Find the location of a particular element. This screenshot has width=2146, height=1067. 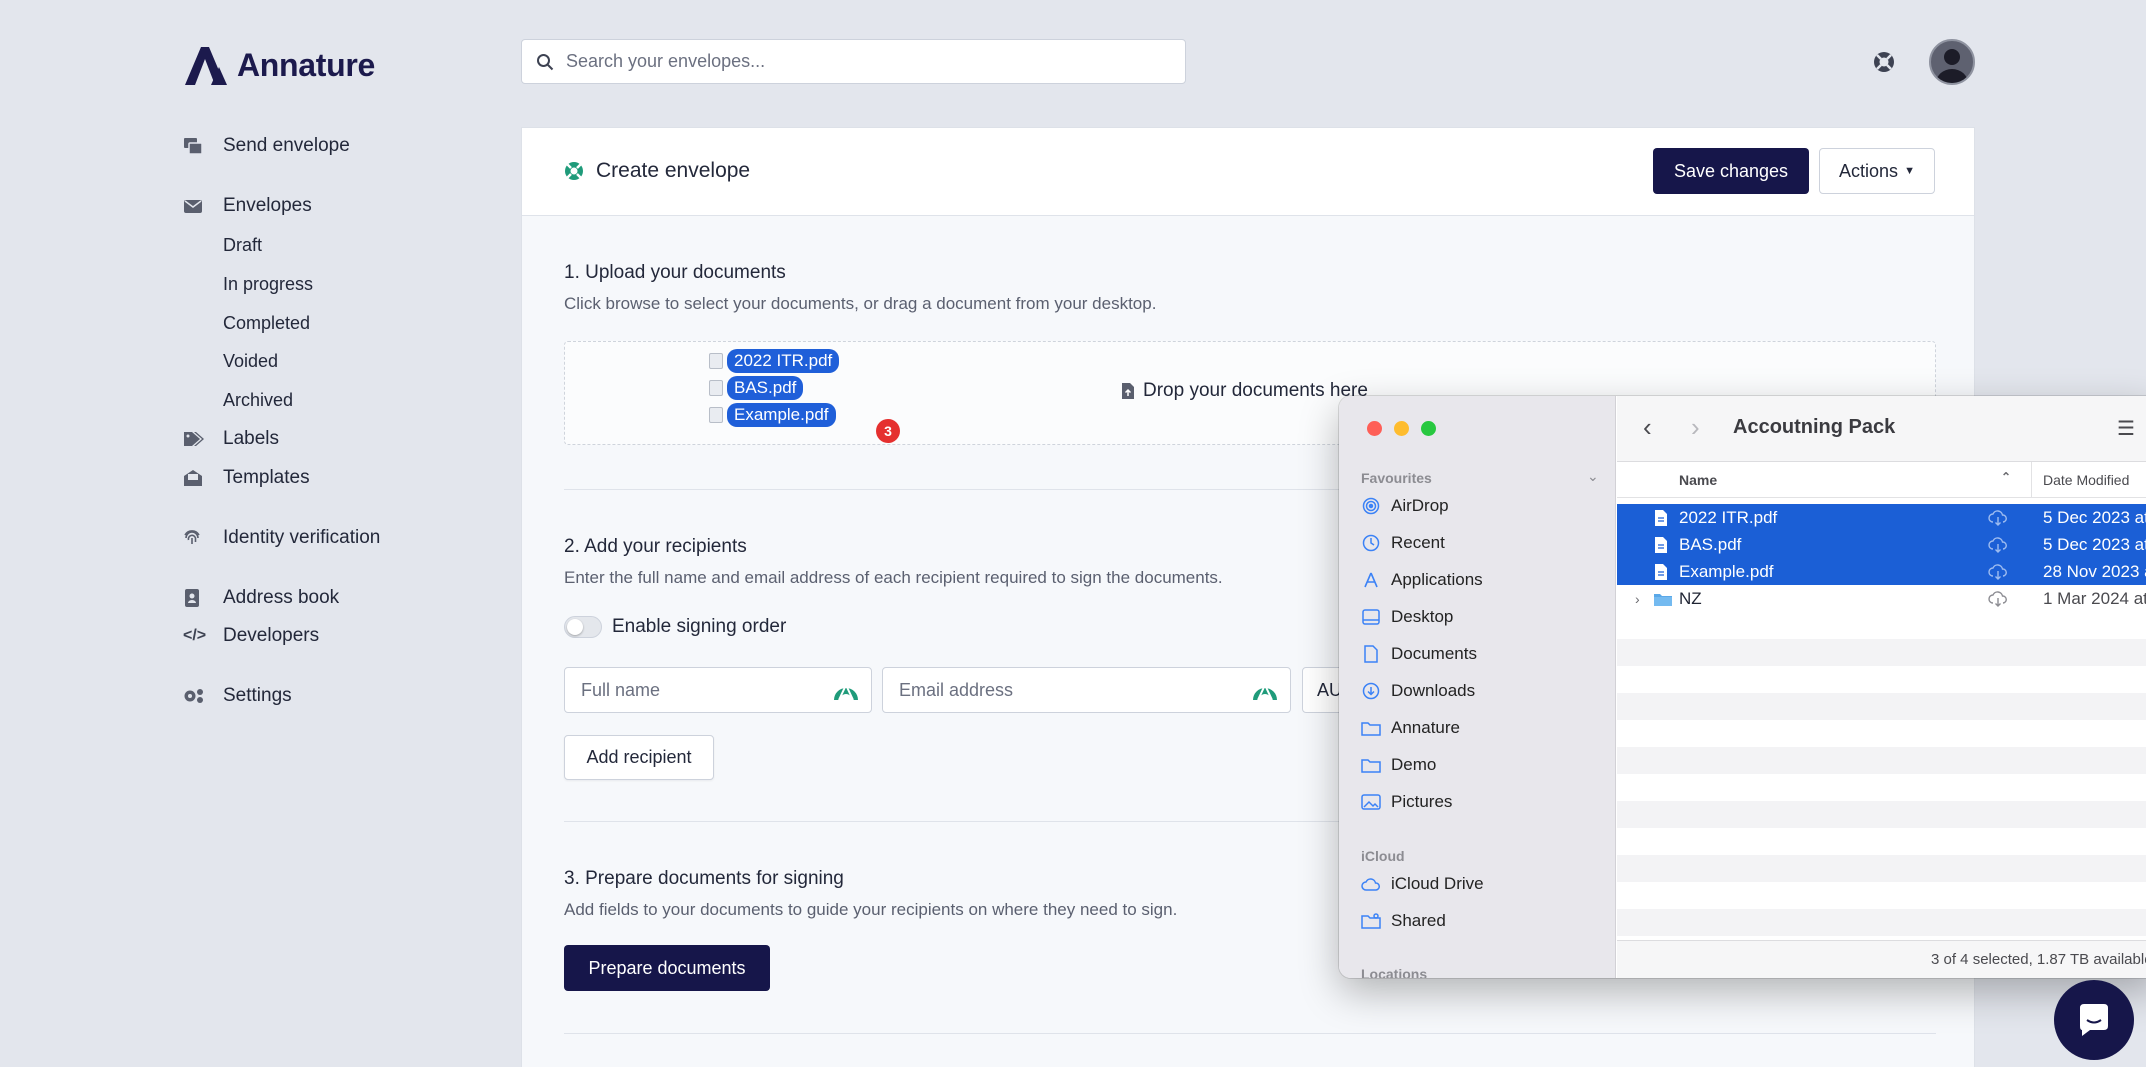

finder-item-demo: Demo is located at coordinates (1398, 765).